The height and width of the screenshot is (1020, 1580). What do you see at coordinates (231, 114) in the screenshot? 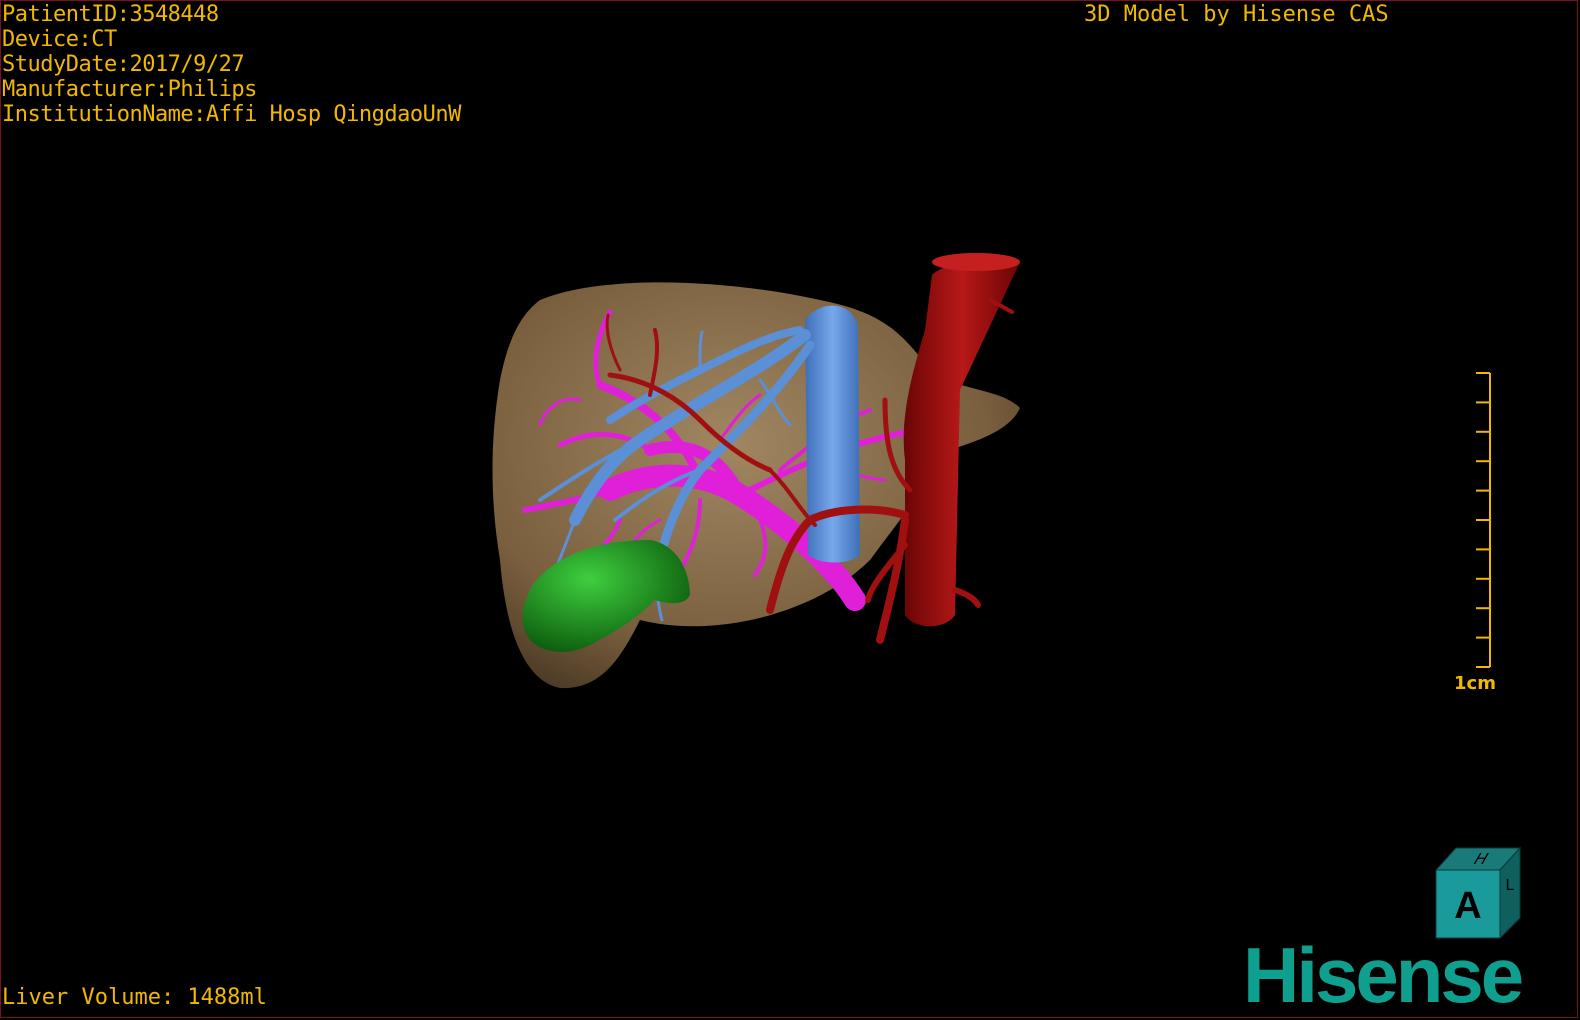
I see `institution-text: InstitutionName:Affi Hosp QingdaoUnW` at bounding box center [231, 114].